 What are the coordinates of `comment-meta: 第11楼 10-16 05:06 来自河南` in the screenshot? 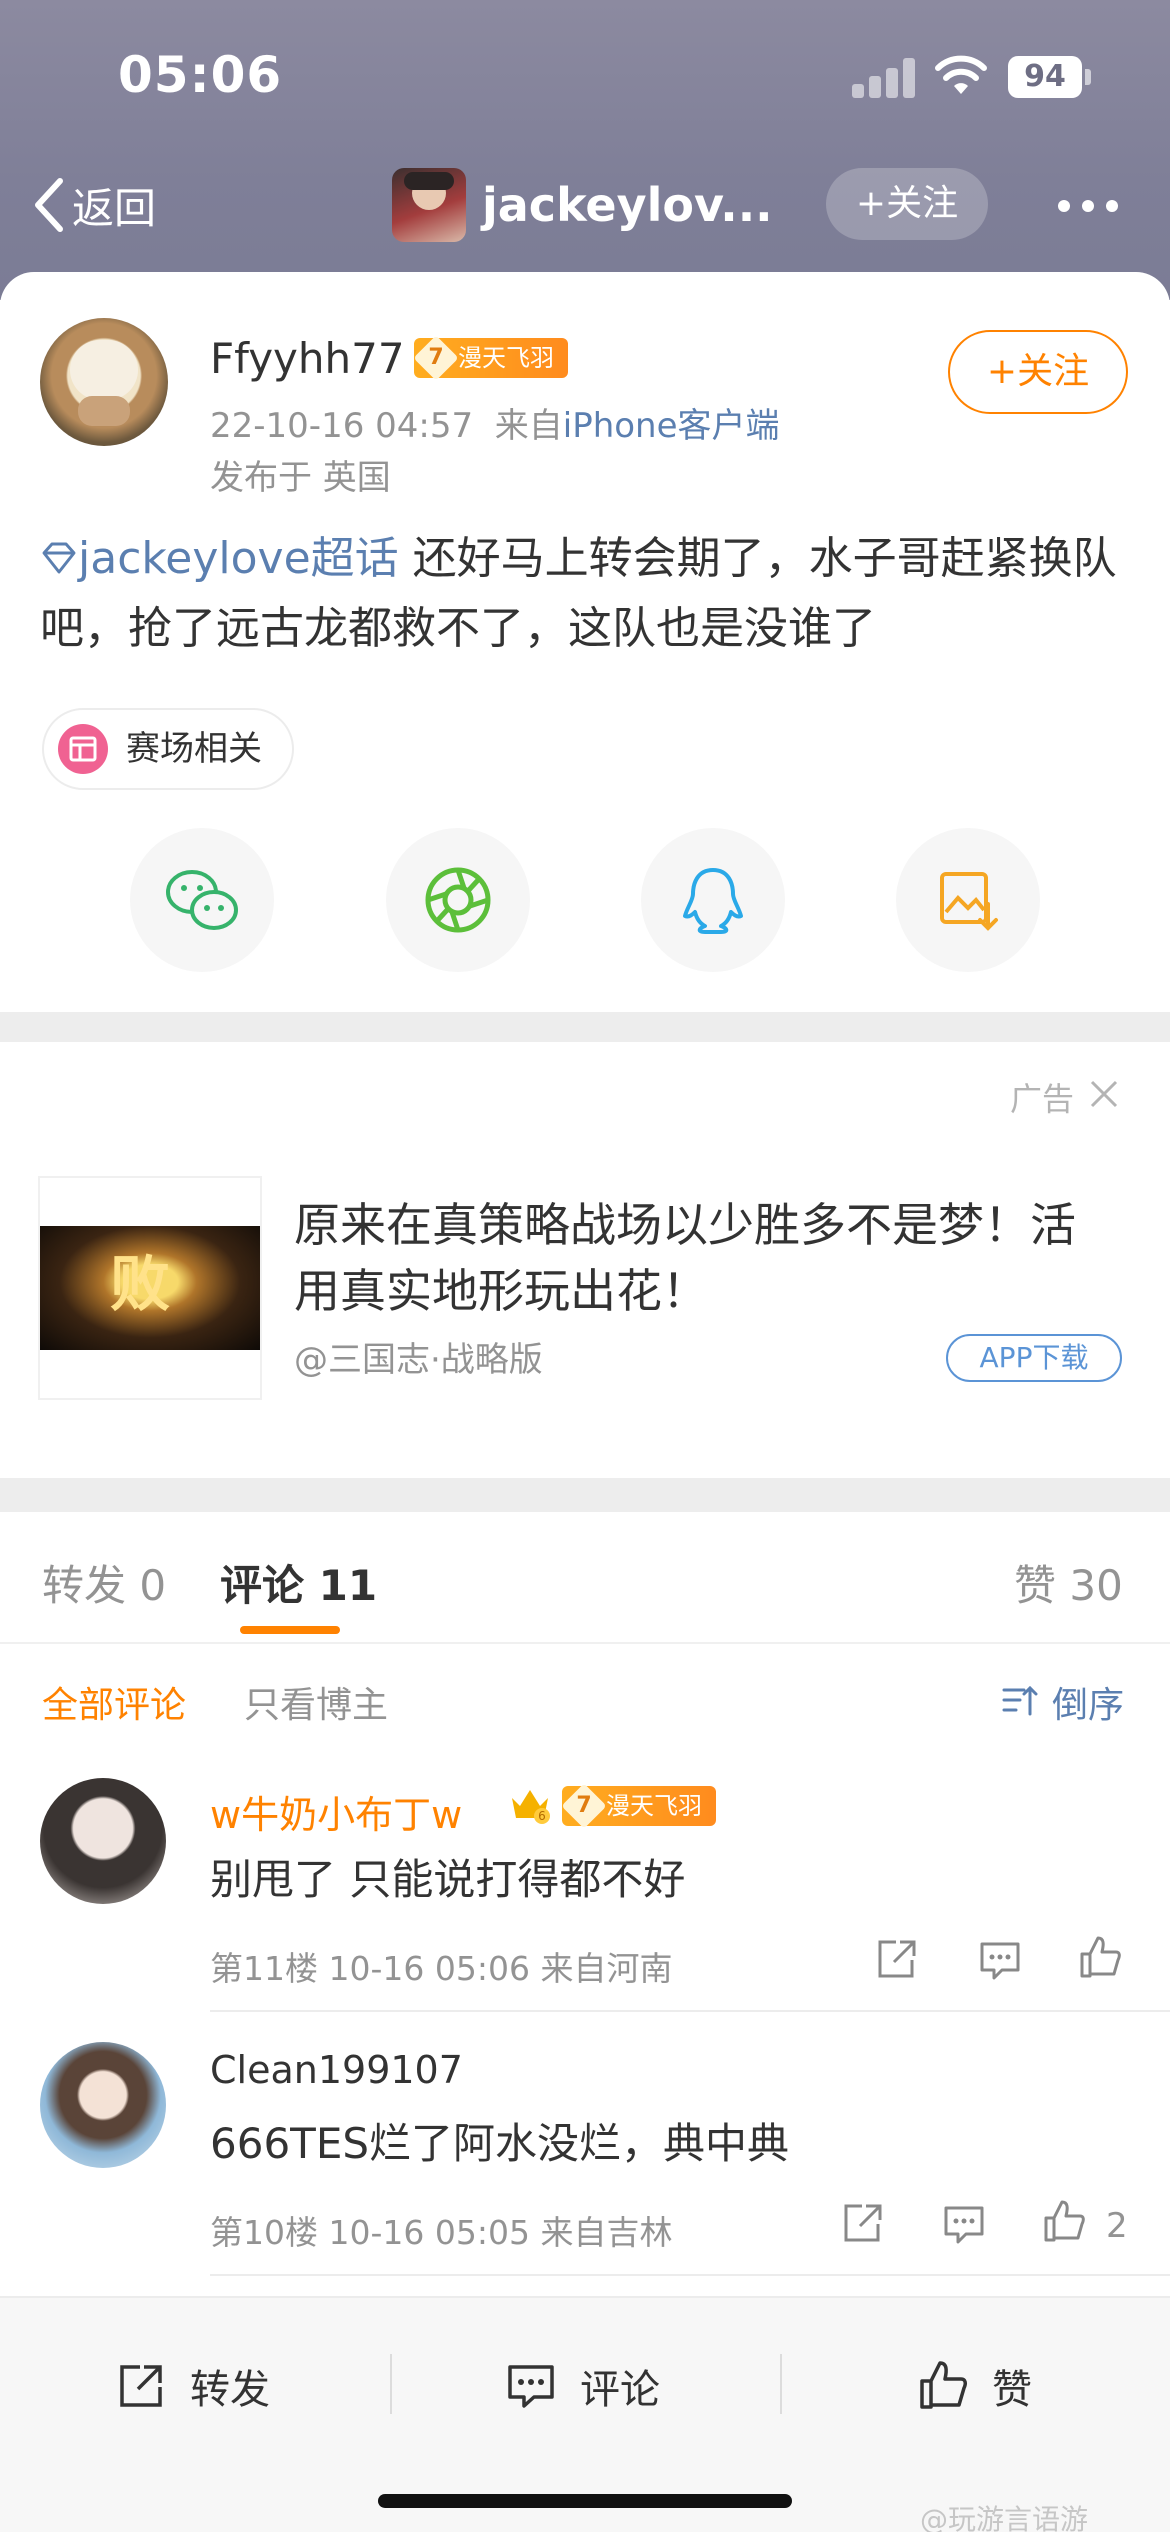 It's located at (441, 1968).